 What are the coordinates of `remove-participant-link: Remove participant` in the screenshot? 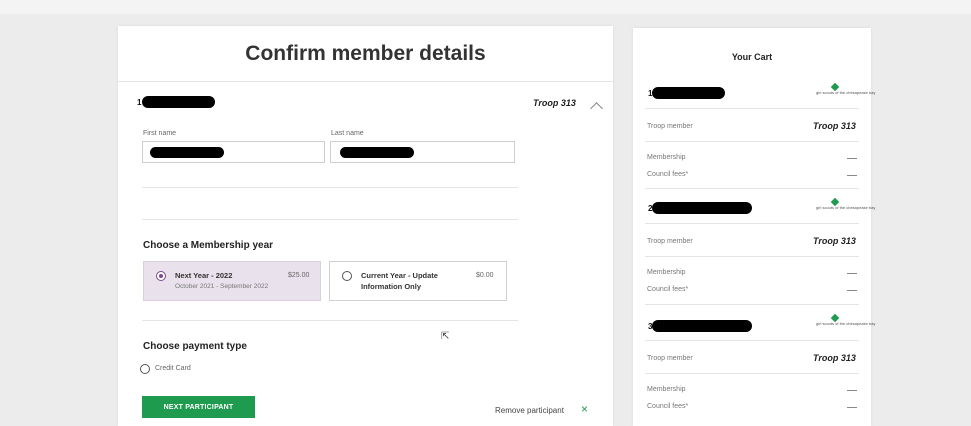 It's located at (529, 410).